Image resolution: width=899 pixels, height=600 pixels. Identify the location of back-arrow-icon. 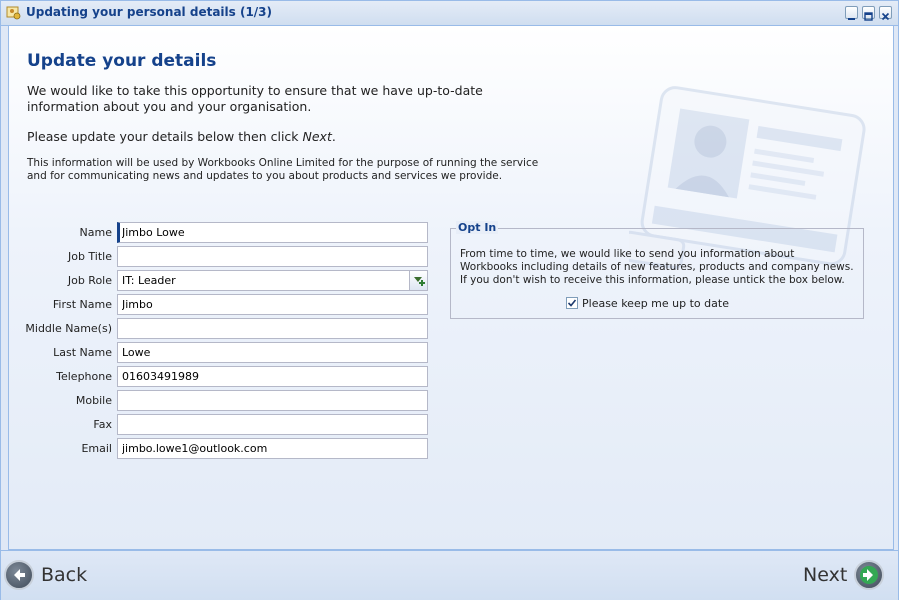
(19, 575).